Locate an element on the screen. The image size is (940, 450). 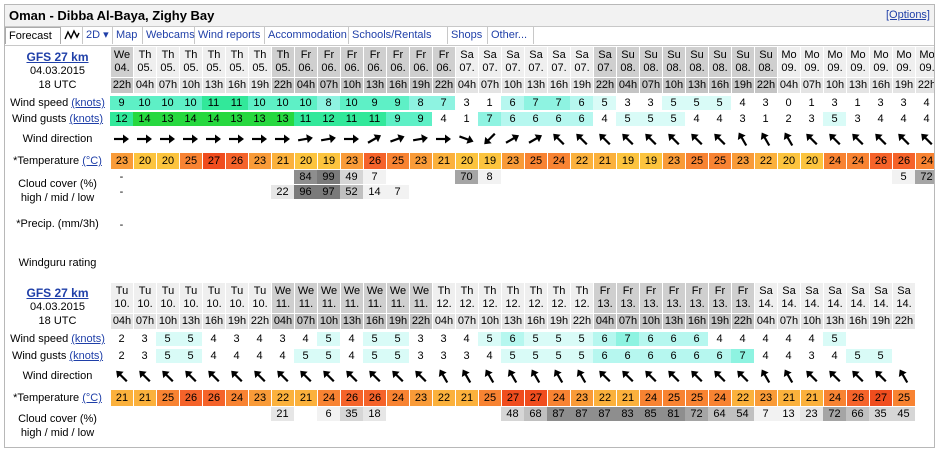
day-name: Fr is located at coordinates (398, 55).